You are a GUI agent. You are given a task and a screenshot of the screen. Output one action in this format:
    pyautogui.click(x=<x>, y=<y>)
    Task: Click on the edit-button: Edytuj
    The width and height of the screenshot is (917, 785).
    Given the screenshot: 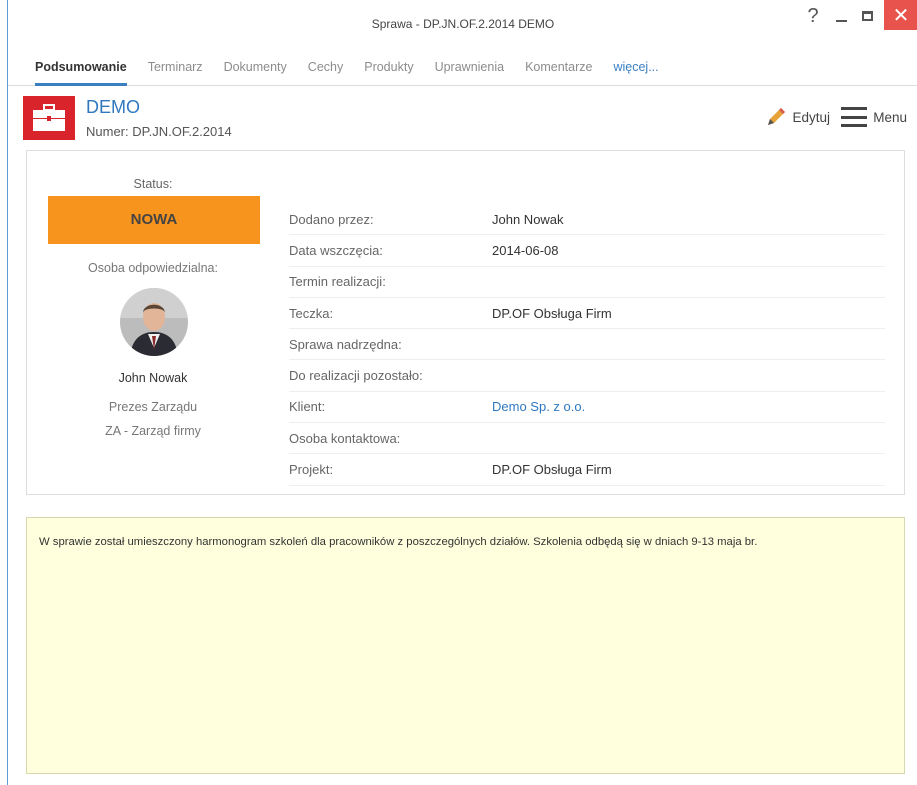 What is the action you would take?
    pyautogui.click(x=798, y=117)
    